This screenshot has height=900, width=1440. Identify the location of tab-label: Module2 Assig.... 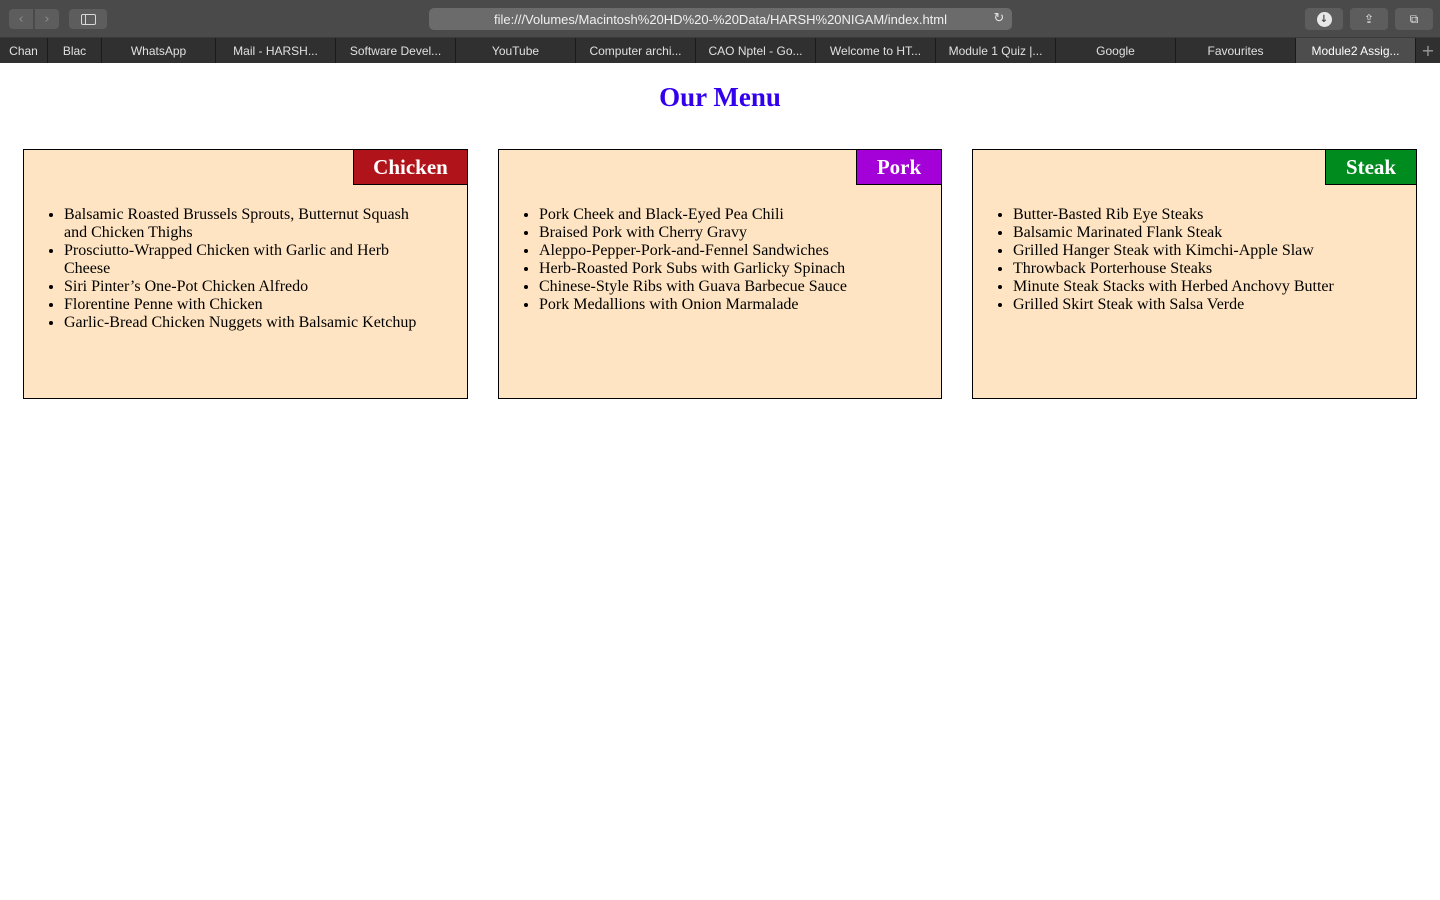
(1355, 50).